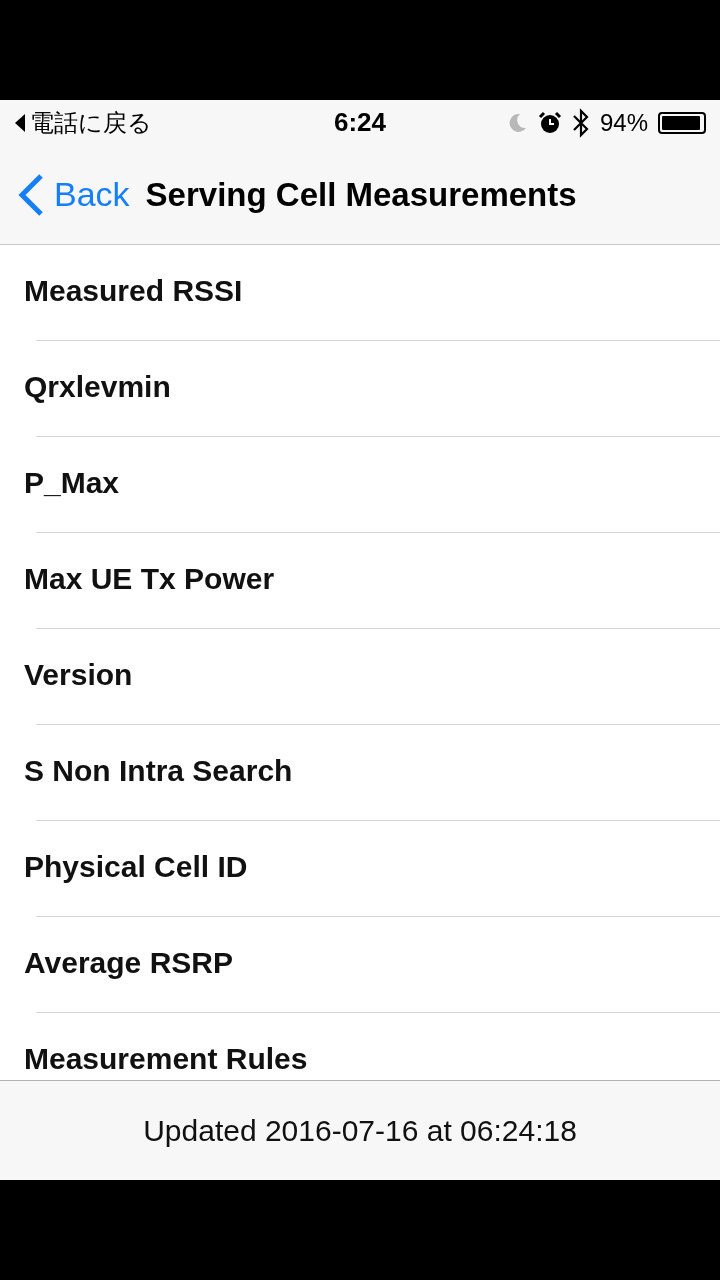  Describe the element at coordinates (361, 194) in the screenshot. I see `screen-title: Serving Cell Measurements` at that location.